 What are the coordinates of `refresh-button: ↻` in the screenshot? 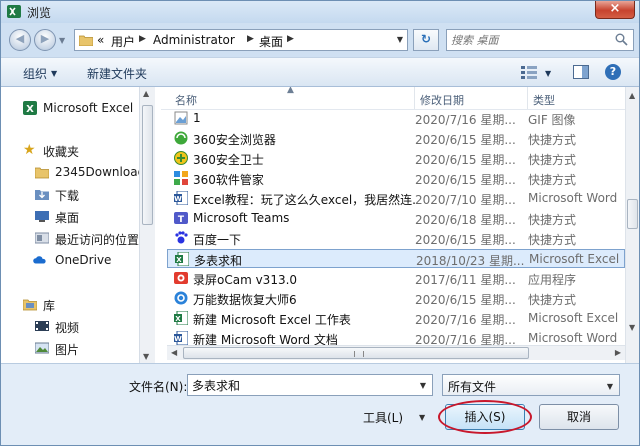 It's located at (426, 40).